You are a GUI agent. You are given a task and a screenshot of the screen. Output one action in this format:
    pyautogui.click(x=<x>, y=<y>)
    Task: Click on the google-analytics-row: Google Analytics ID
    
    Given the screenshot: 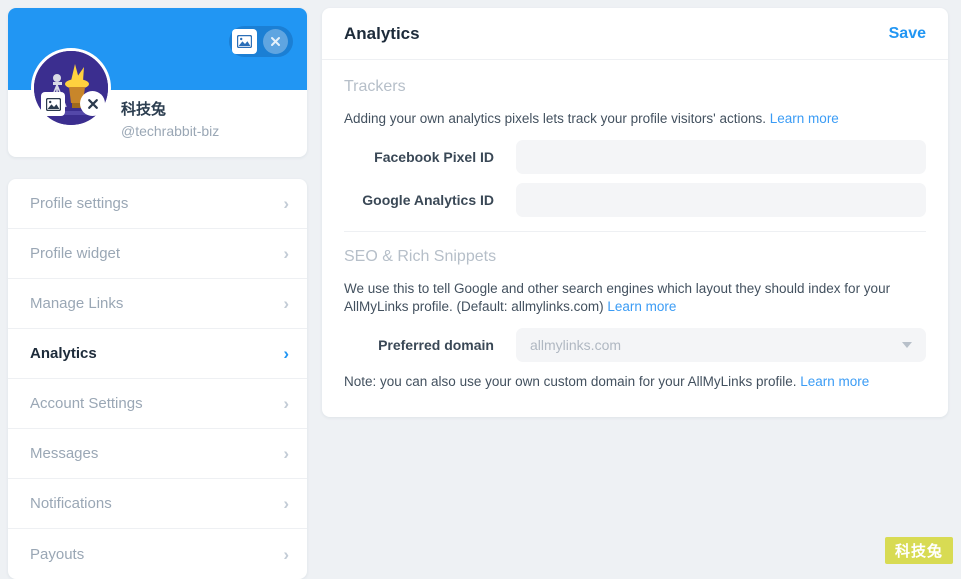 What is the action you would take?
    pyautogui.click(x=635, y=200)
    